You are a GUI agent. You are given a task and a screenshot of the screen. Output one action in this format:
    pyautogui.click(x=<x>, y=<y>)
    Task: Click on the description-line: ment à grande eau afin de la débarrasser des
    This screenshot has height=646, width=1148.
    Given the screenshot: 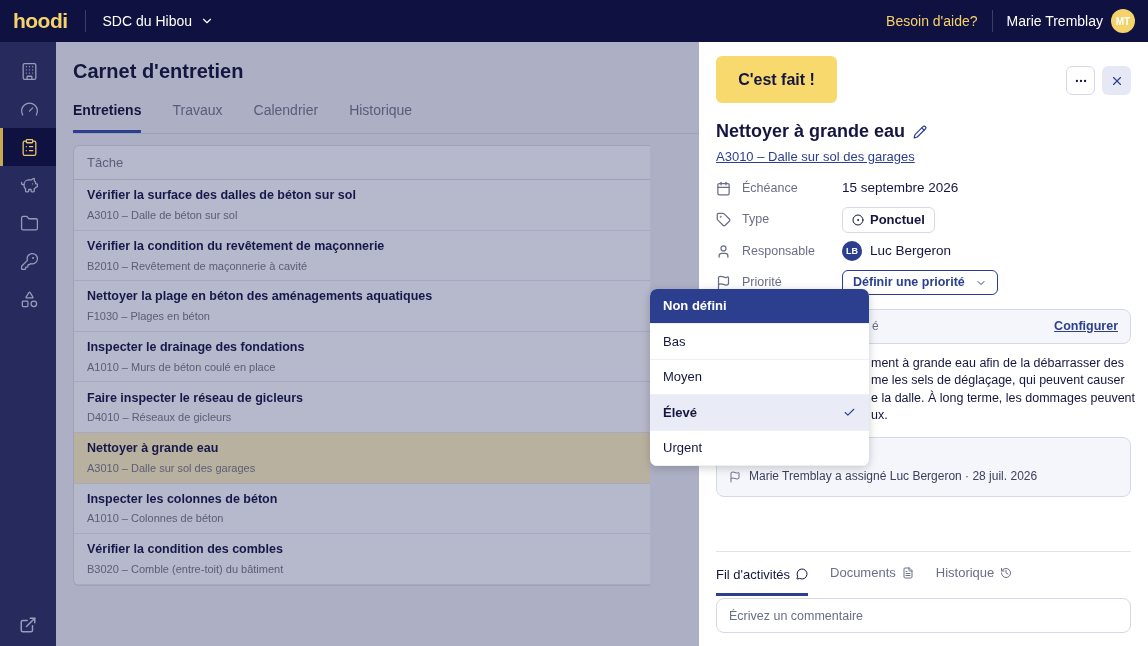 What is the action you would take?
    pyautogui.click(x=998, y=363)
    